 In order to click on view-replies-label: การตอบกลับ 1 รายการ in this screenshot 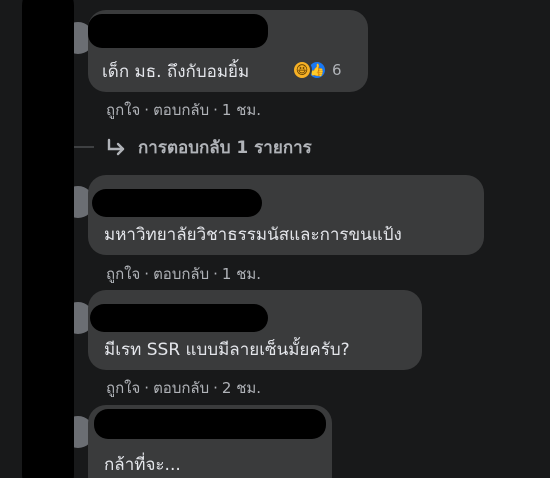, I will do `click(225, 148)`.